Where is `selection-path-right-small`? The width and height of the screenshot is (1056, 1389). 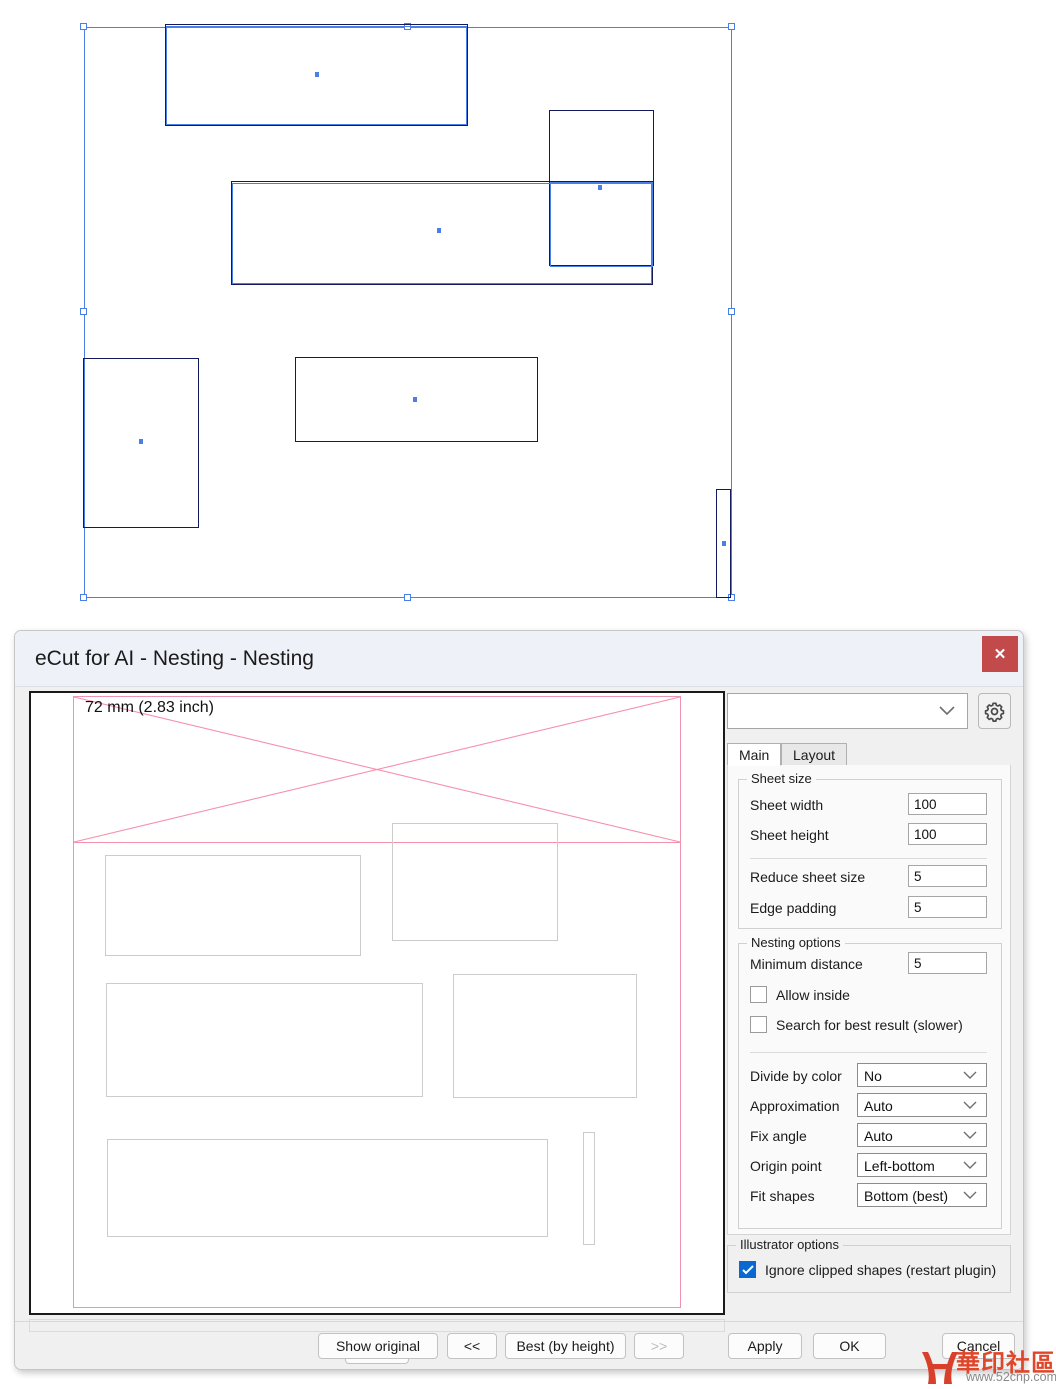 selection-path-right-small is located at coordinates (601, 224).